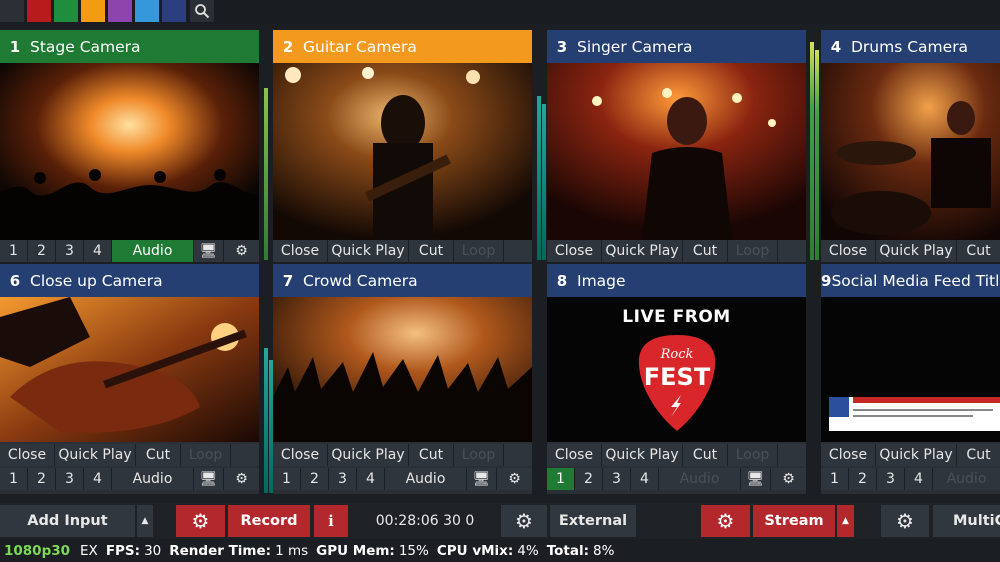 This screenshot has height=562, width=1000. I want to click on swatch-purple, so click(120, 11).